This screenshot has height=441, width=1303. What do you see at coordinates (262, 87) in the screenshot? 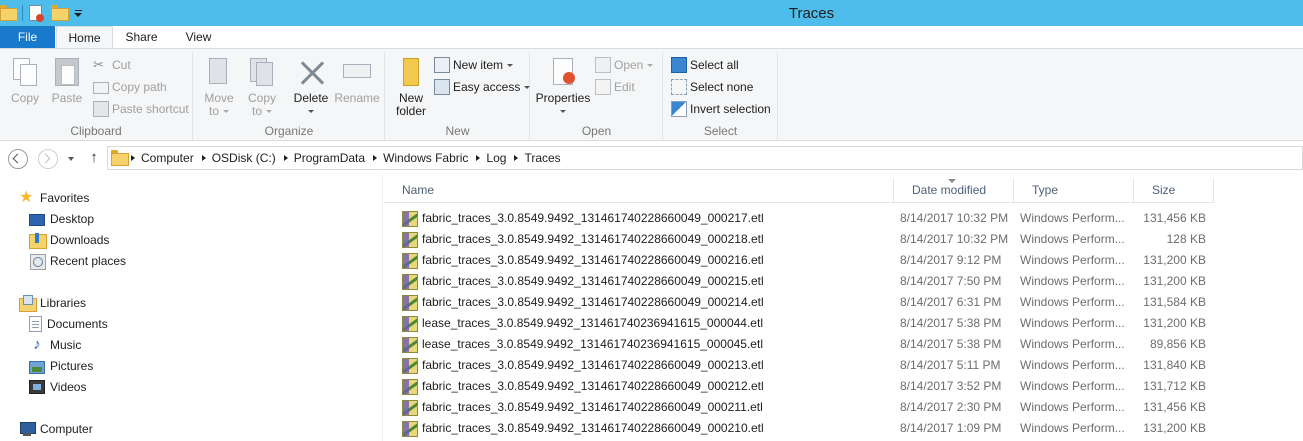
I see `copy-to-button: Copy to` at bounding box center [262, 87].